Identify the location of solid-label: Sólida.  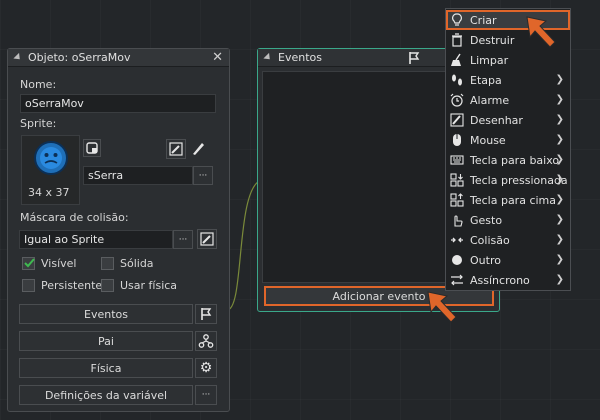
(137, 263).